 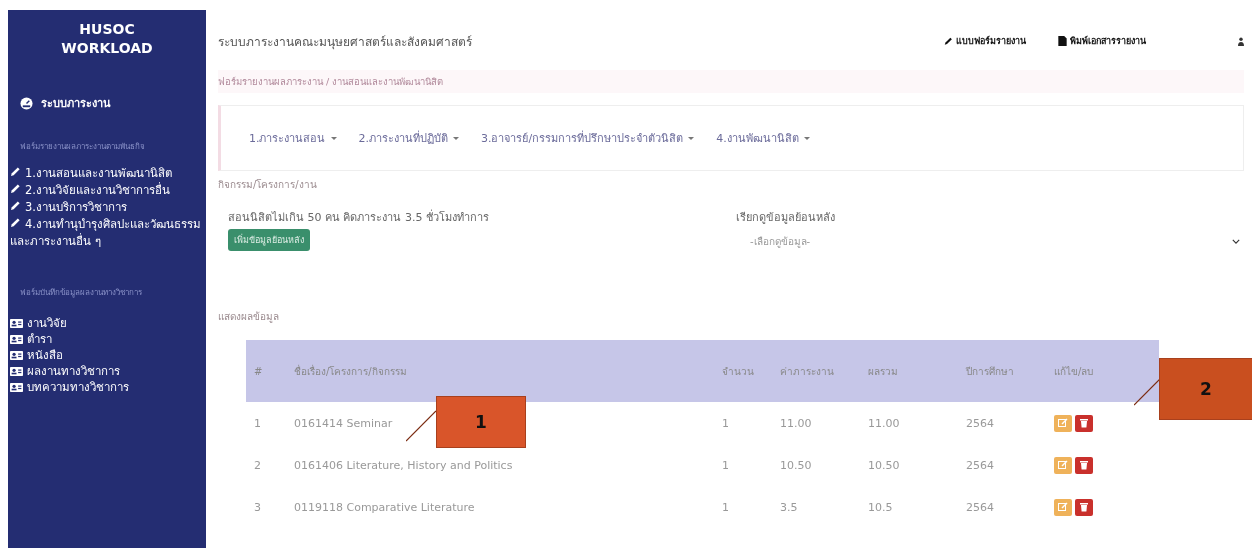 What do you see at coordinates (1205, 389) in the screenshot?
I see `callout-label: 2` at bounding box center [1205, 389].